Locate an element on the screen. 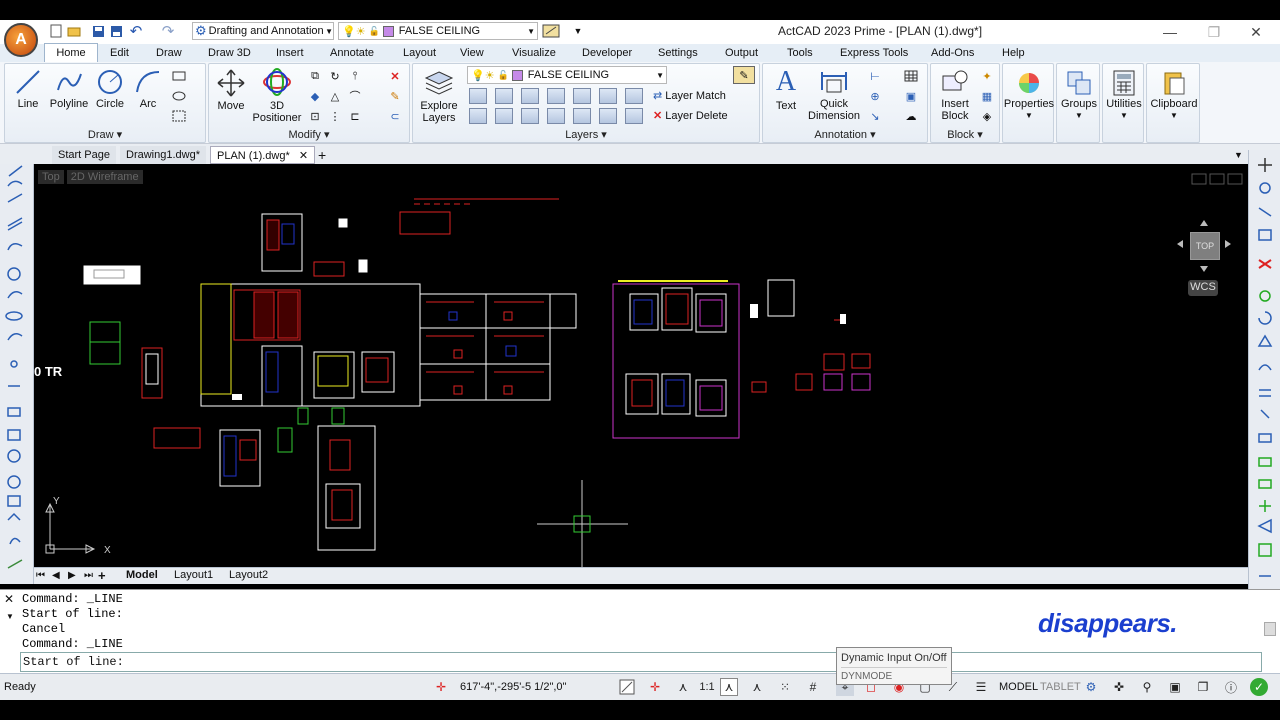  tab-list-chevron-icon: ▼ is located at coordinates (1238, 155).